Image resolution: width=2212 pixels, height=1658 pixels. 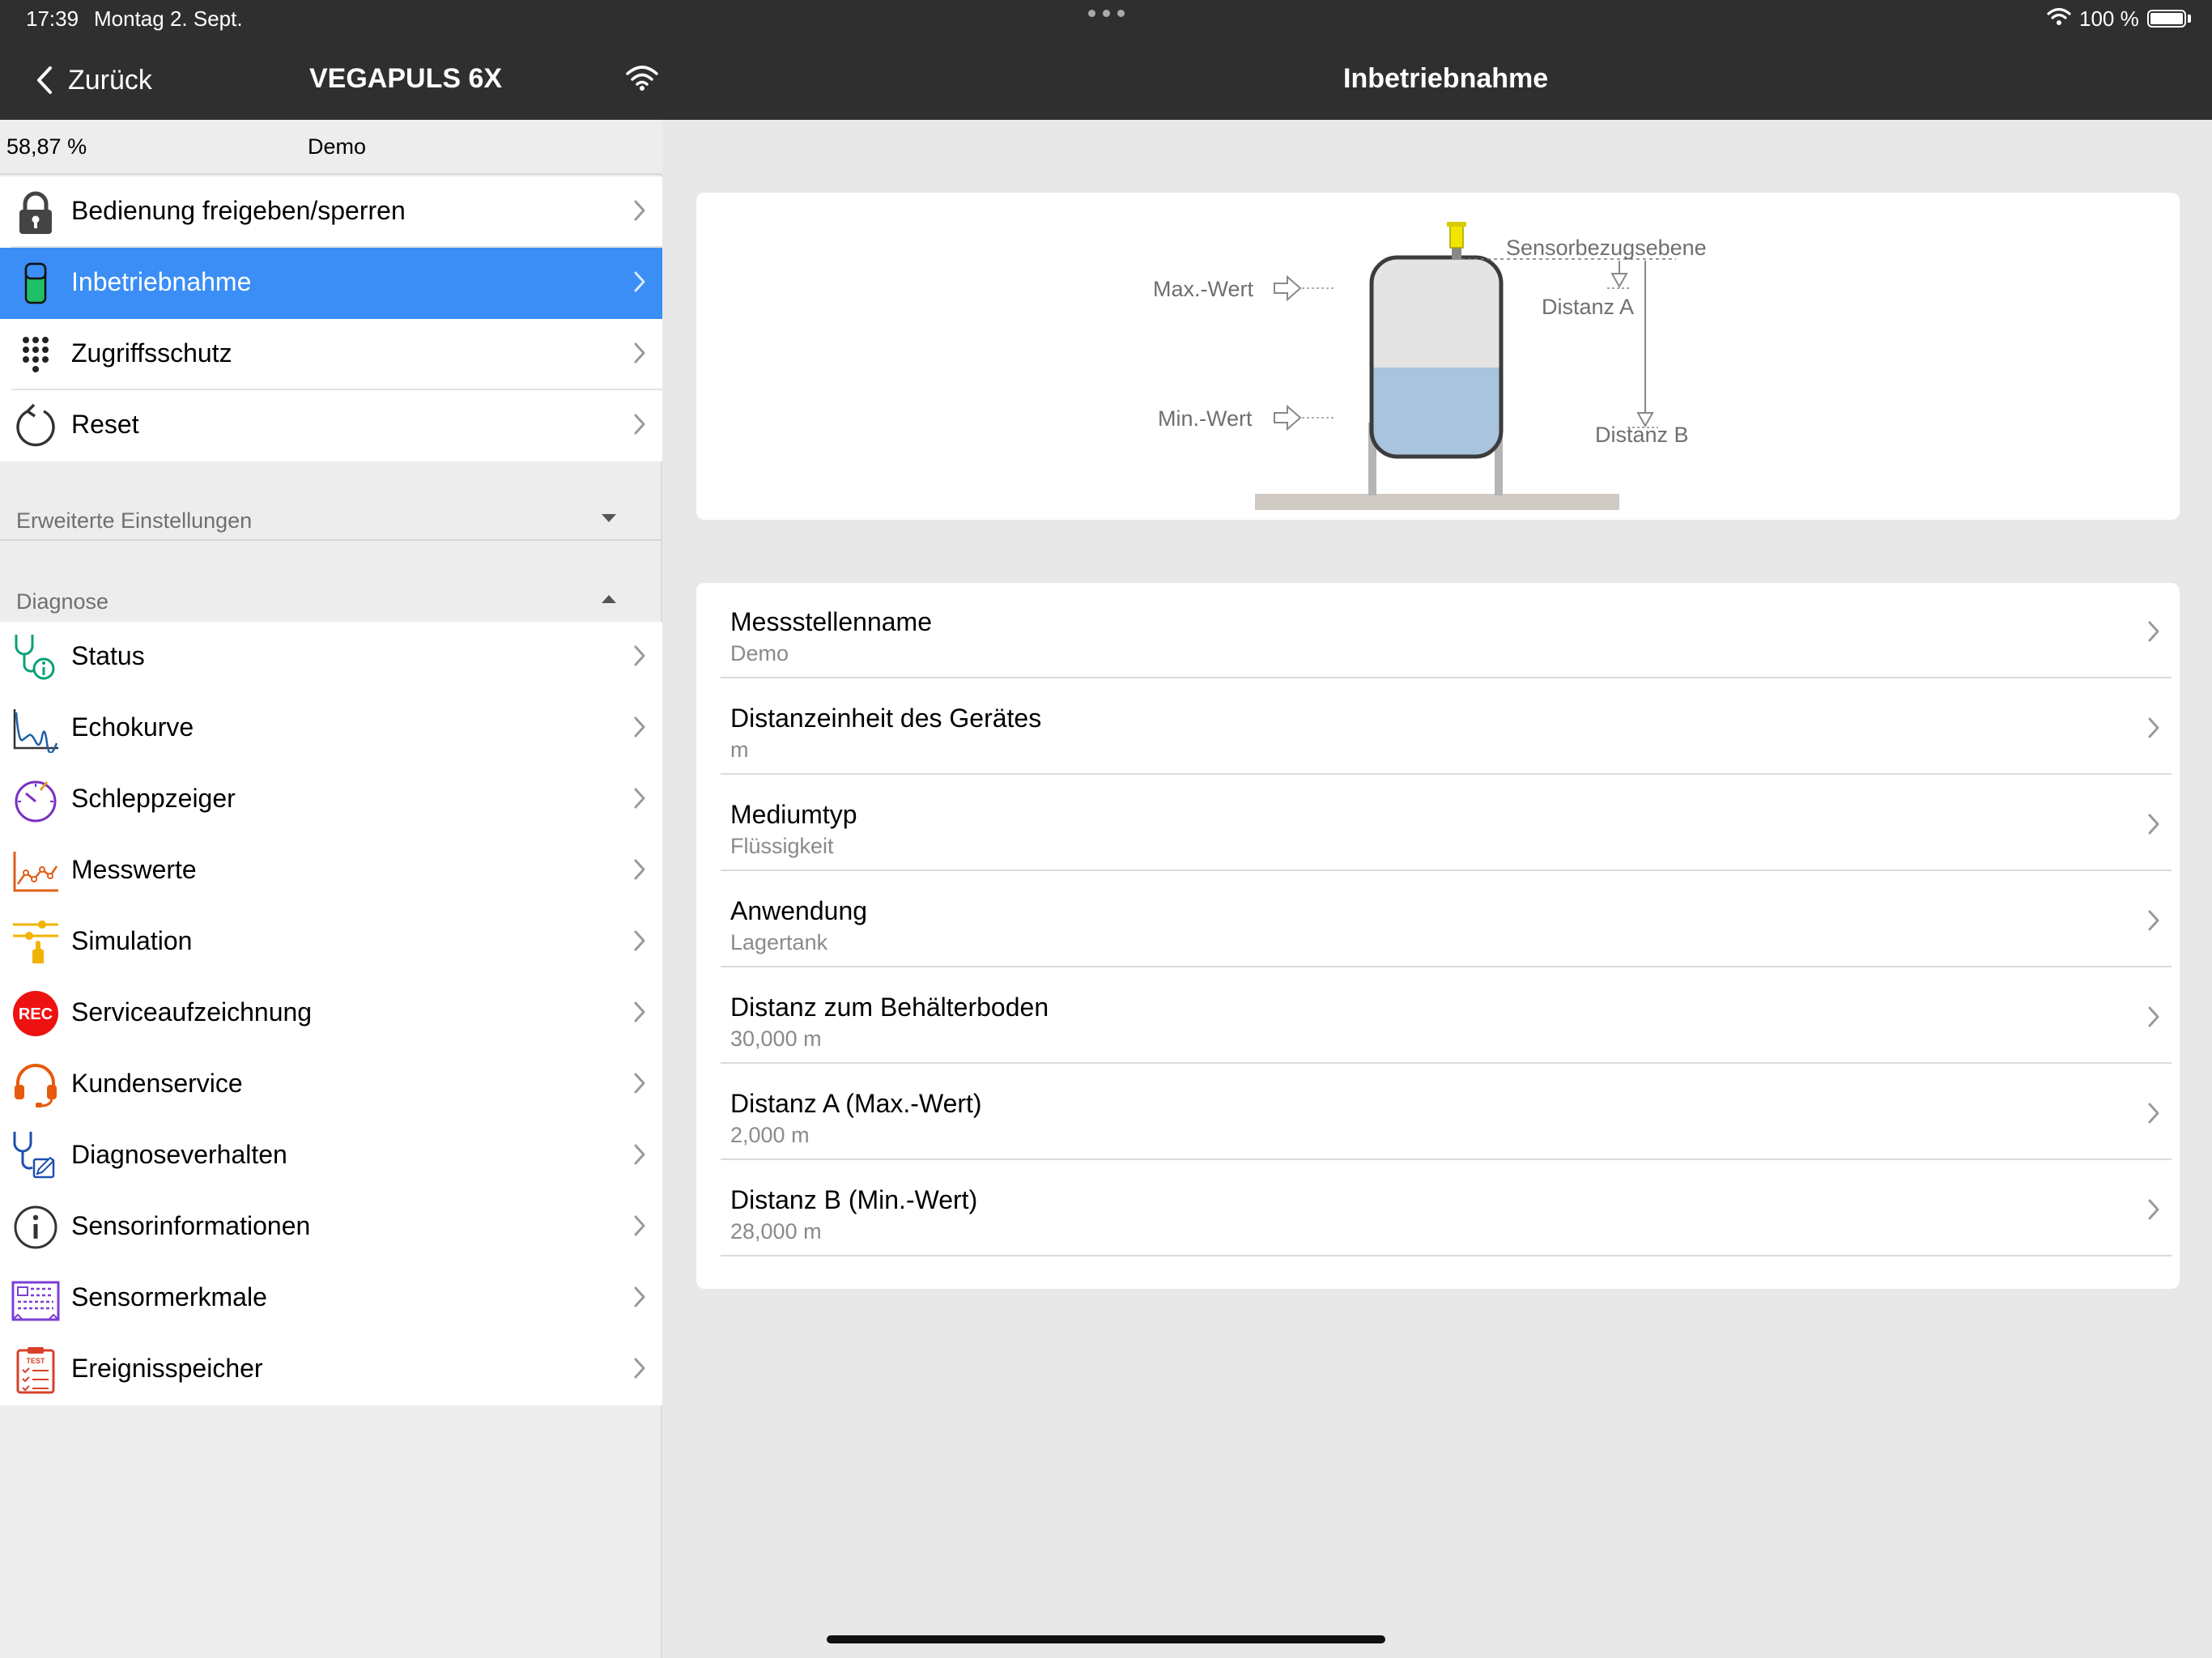 What do you see at coordinates (331, 513) in the screenshot?
I see `section-extended-settings: Erweiterte Einstellungen` at bounding box center [331, 513].